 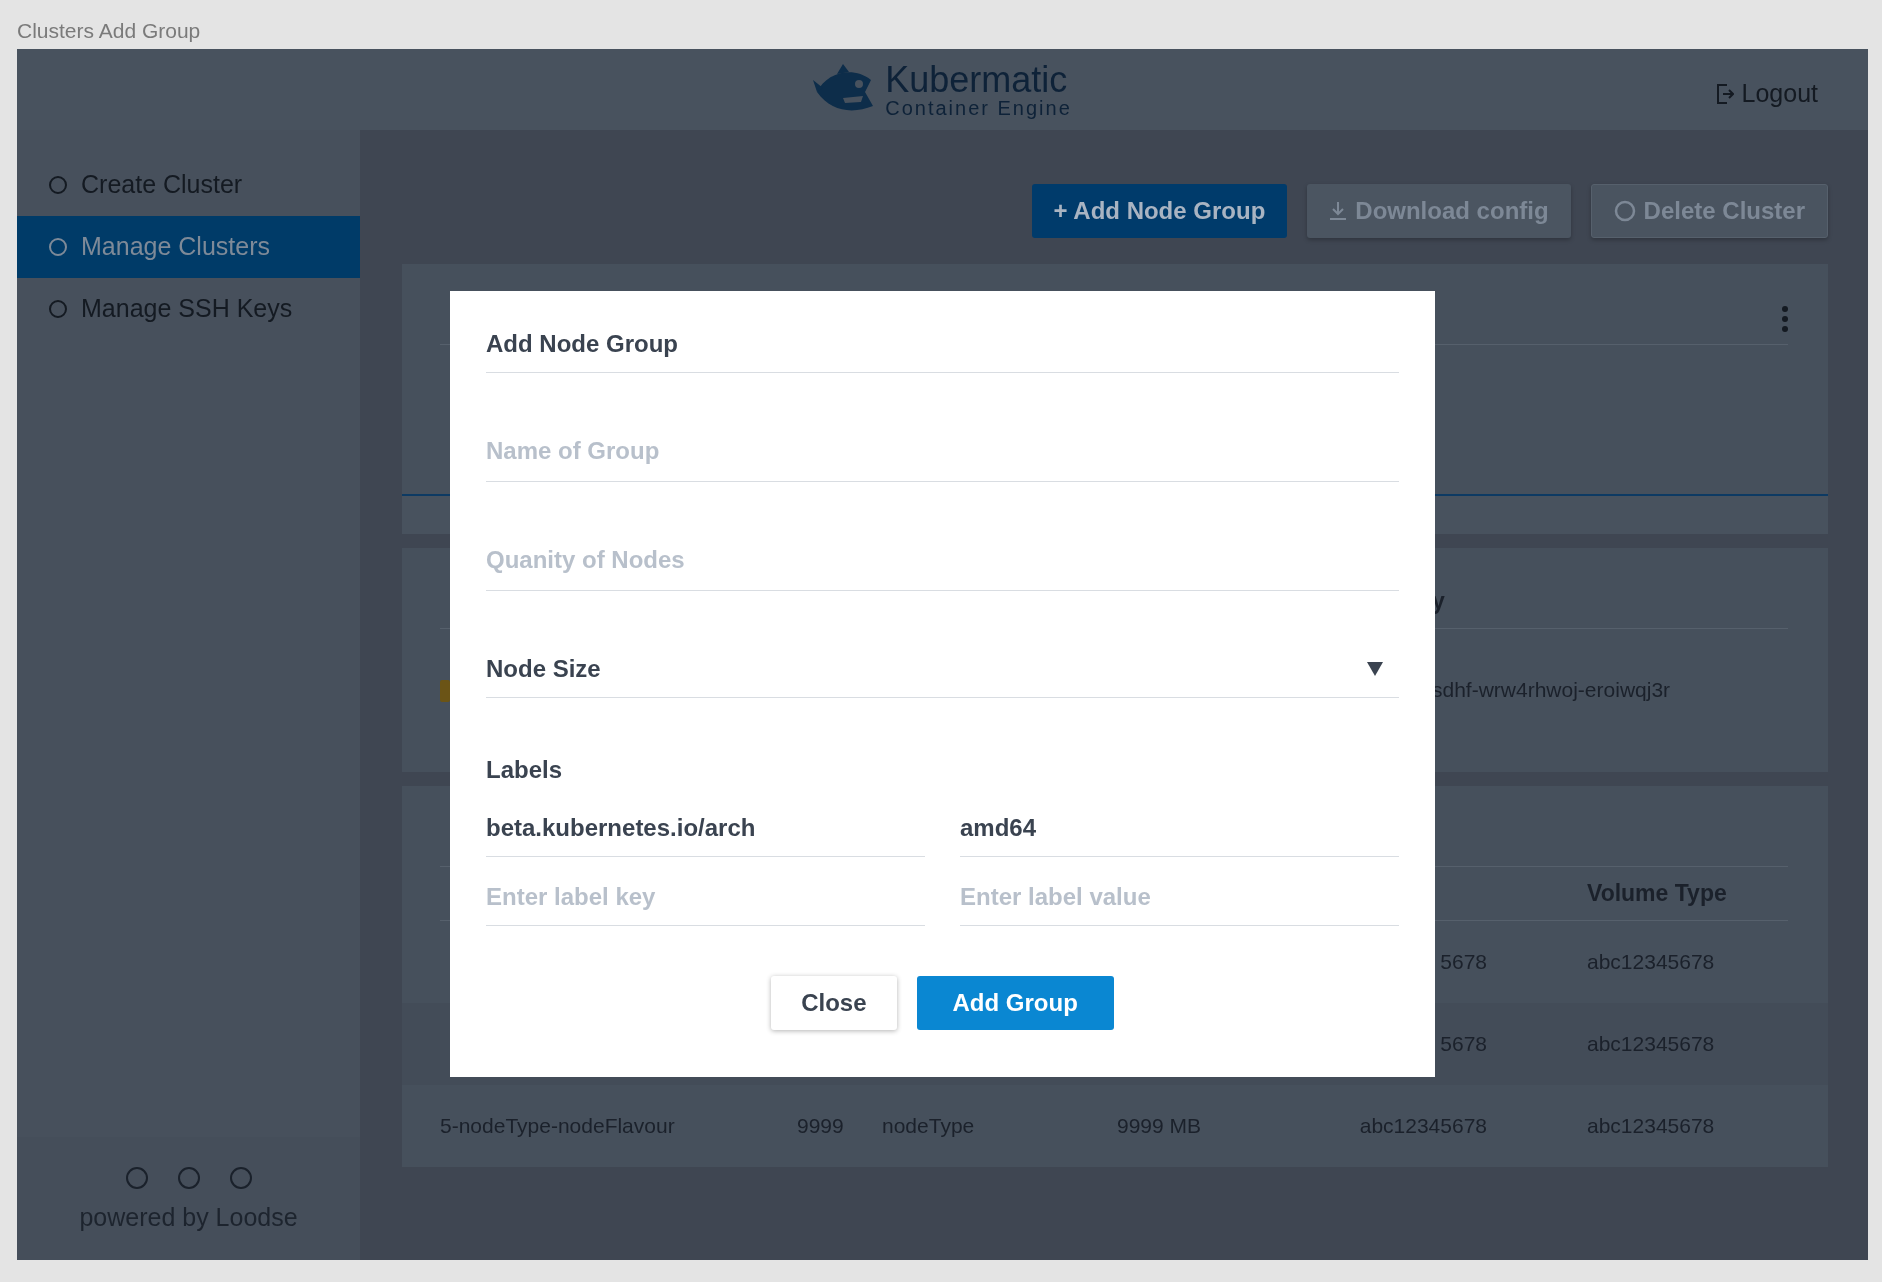 What do you see at coordinates (1724, 93) in the screenshot?
I see `logout-icon` at bounding box center [1724, 93].